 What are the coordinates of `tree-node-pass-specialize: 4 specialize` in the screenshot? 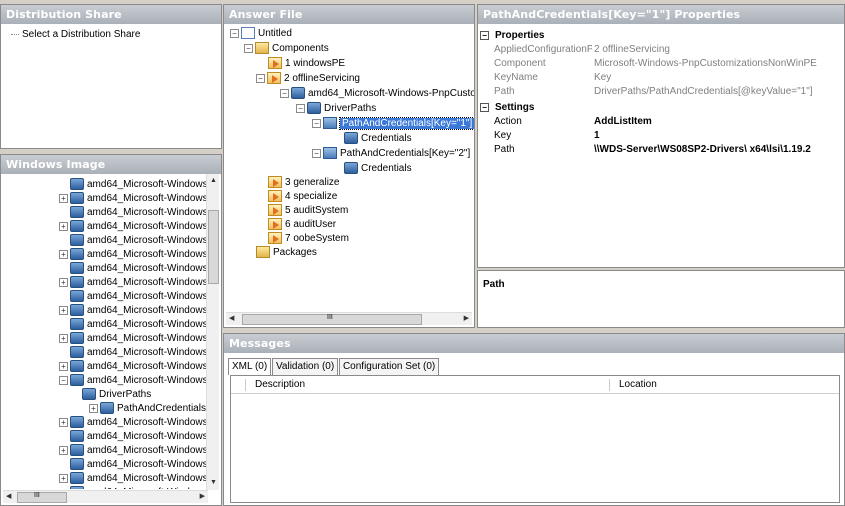 It's located at (302, 197).